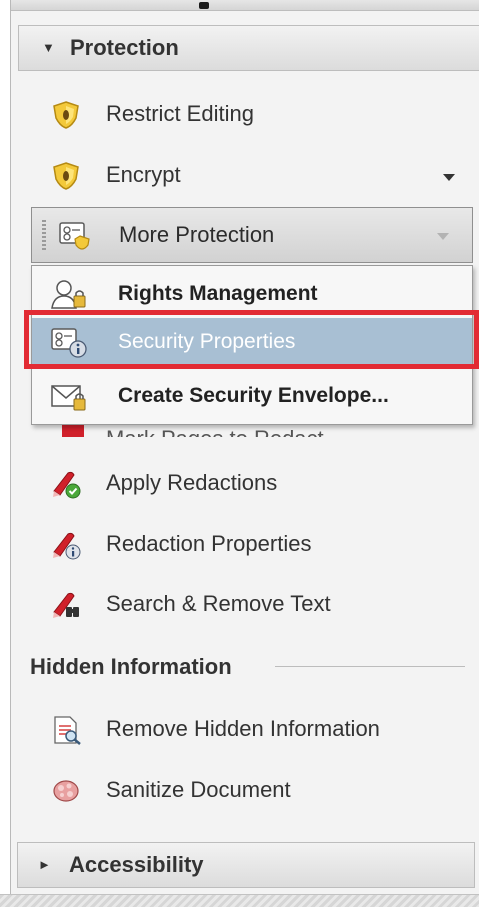 This screenshot has width=479, height=907. What do you see at coordinates (44, 235) in the screenshot?
I see `grip-handle` at bounding box center [44, 235].